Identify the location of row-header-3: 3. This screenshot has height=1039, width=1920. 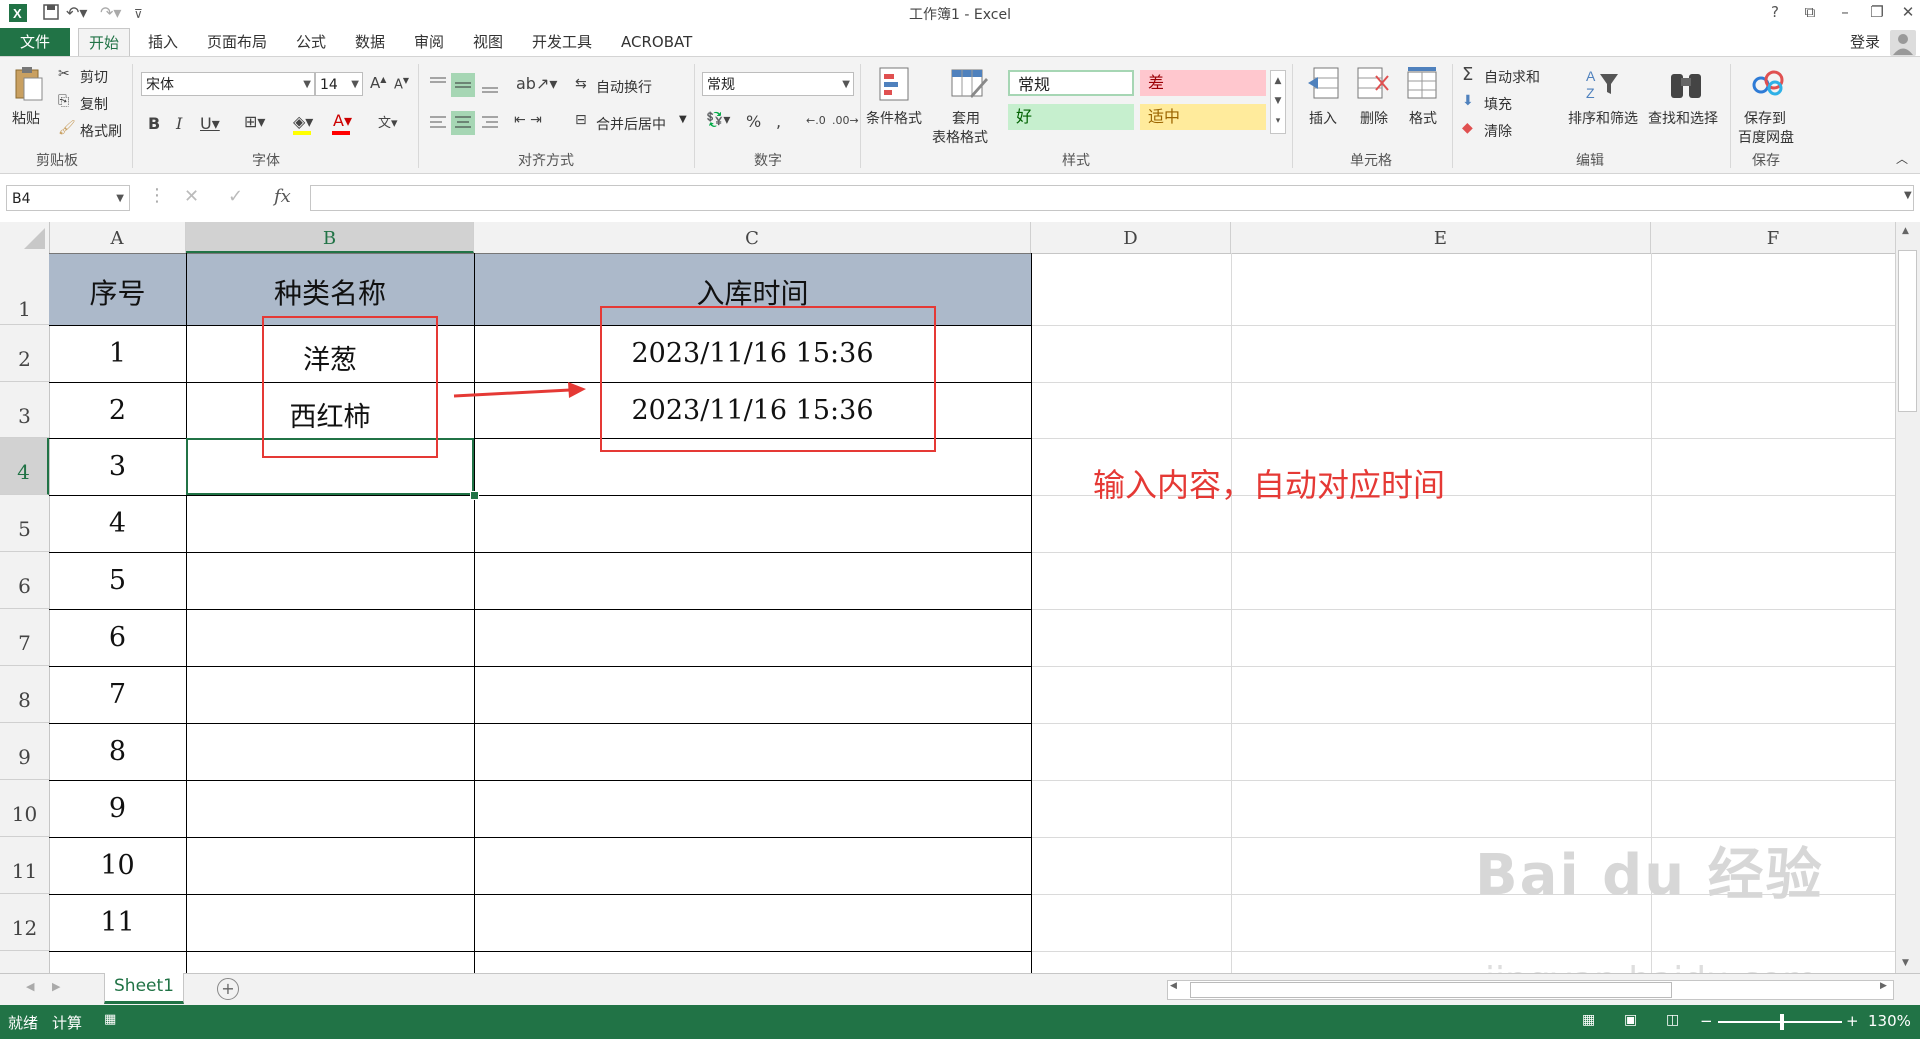
(24, 410).